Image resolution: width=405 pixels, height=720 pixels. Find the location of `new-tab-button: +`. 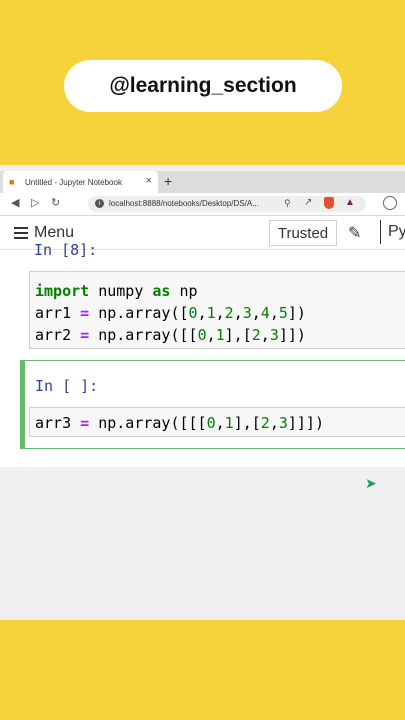

new-tab-button: + is located at coordinates (168, 181).